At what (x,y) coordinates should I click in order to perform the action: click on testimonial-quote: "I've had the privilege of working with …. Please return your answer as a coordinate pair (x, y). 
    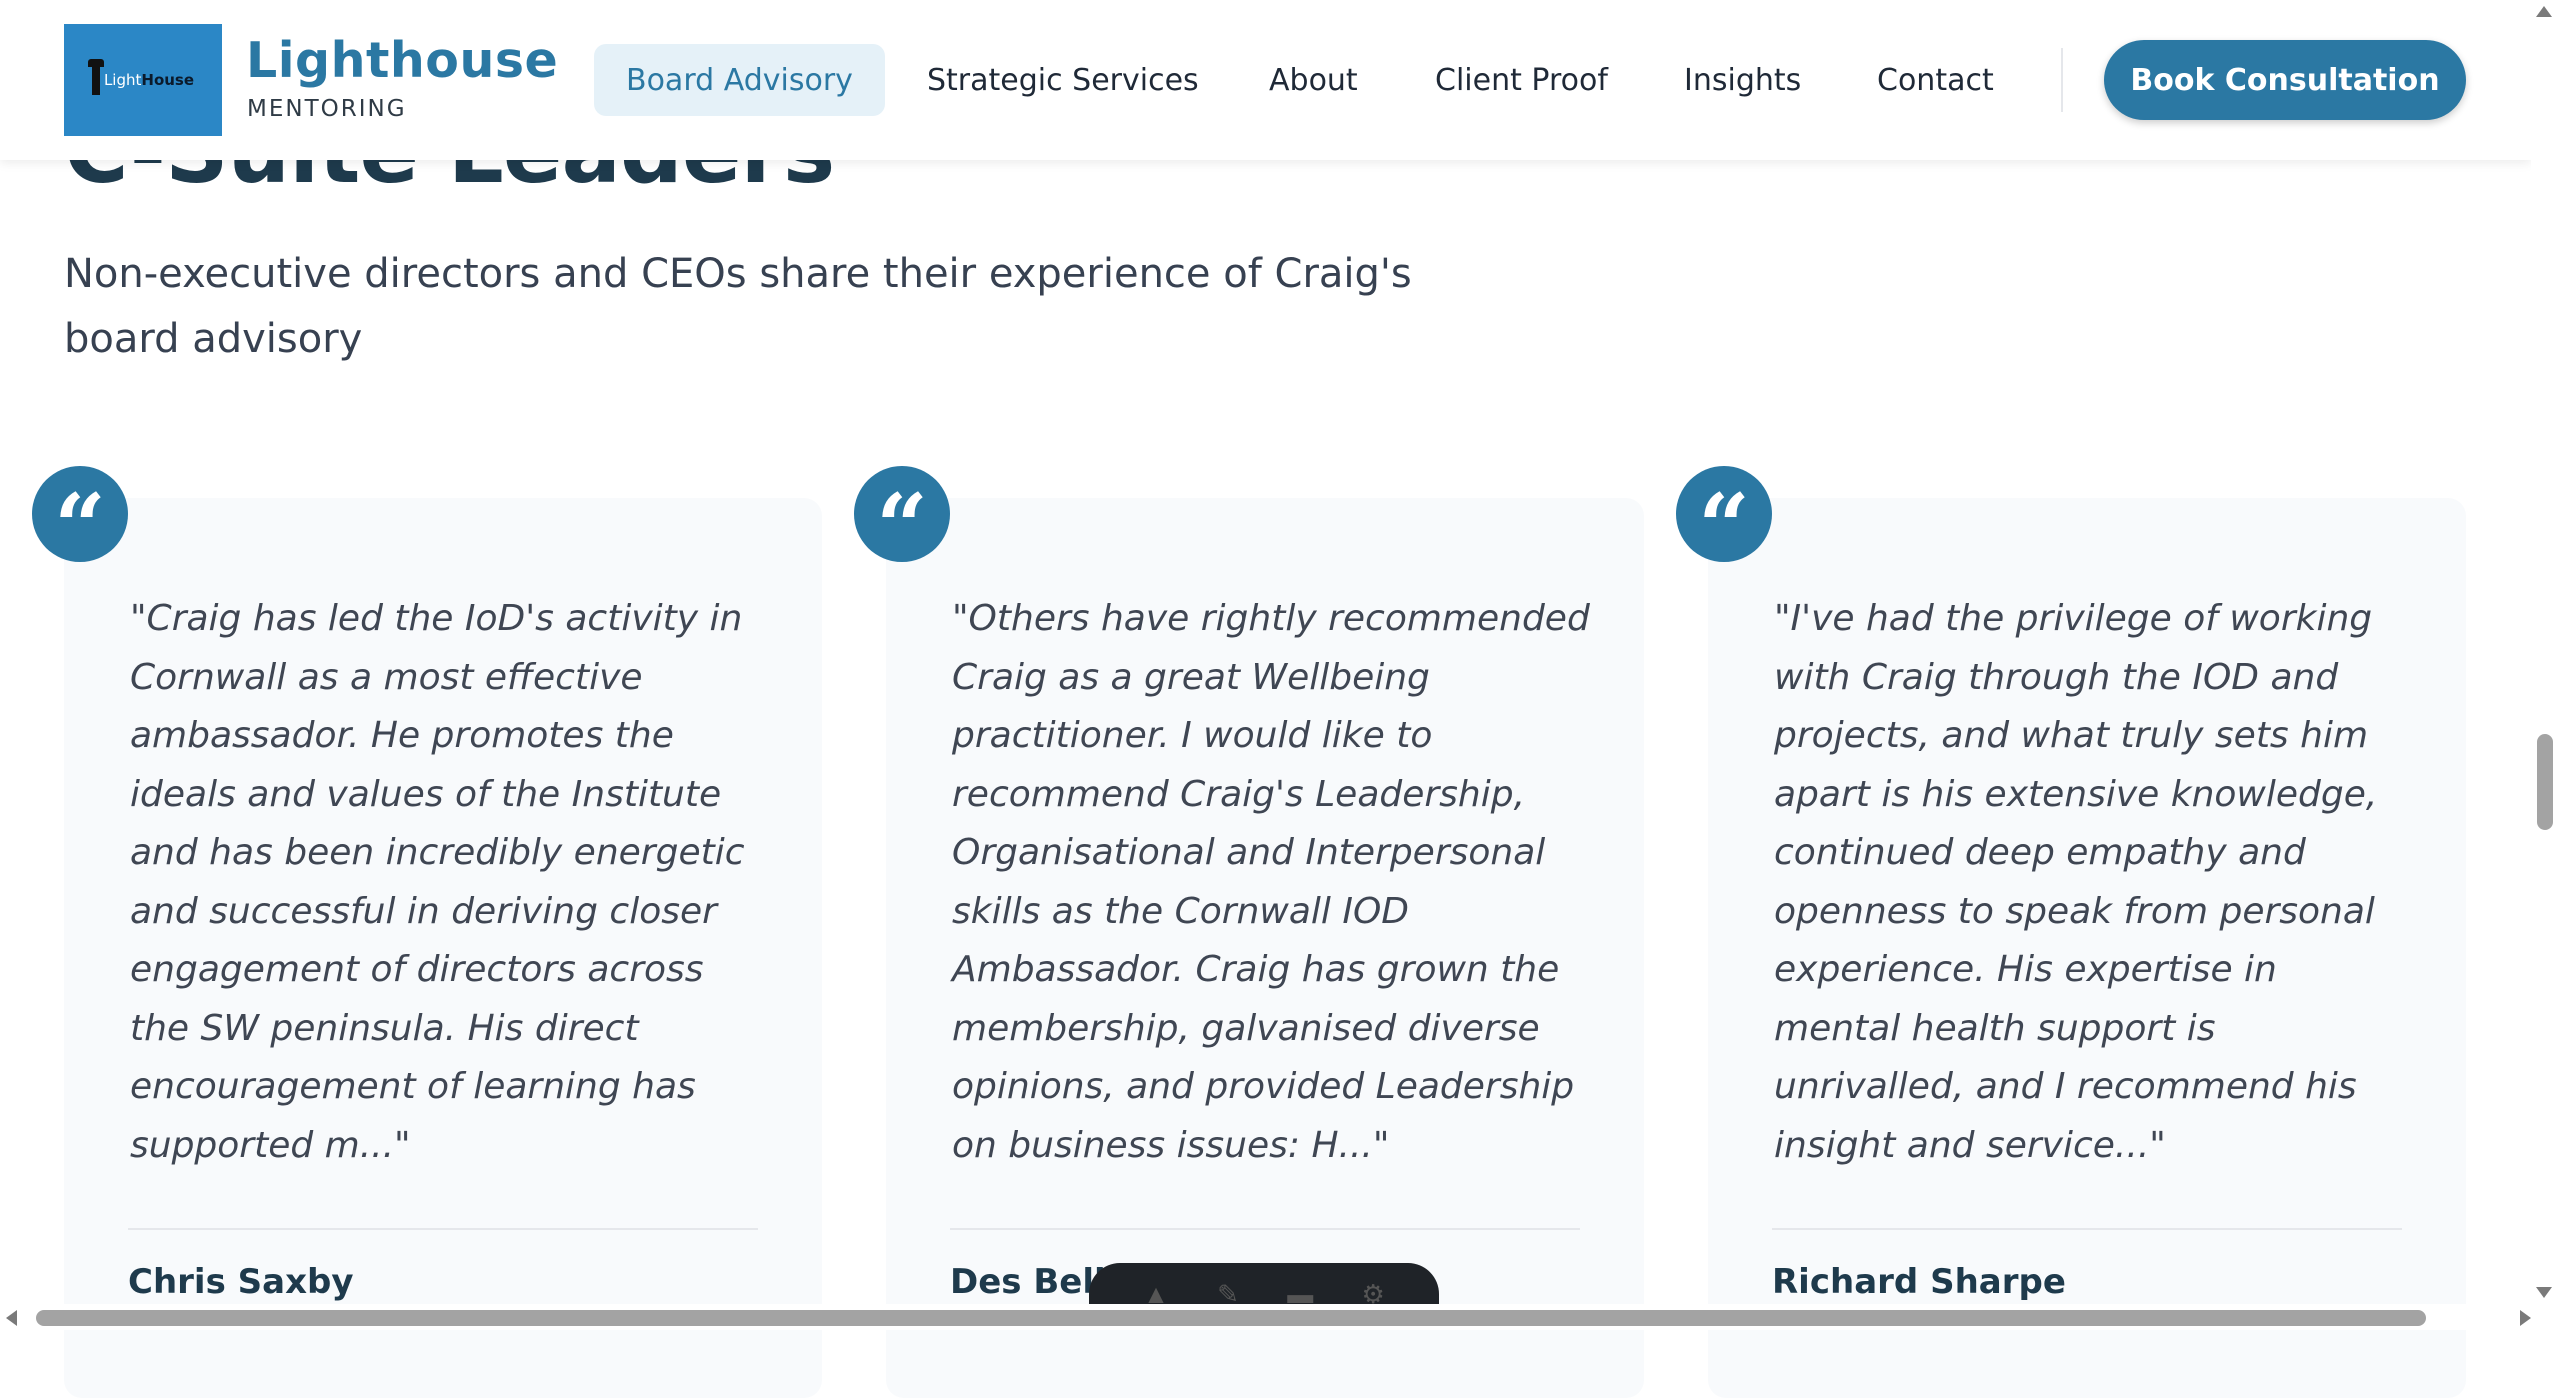
    Looking at the image, I should click on (2076, 882).